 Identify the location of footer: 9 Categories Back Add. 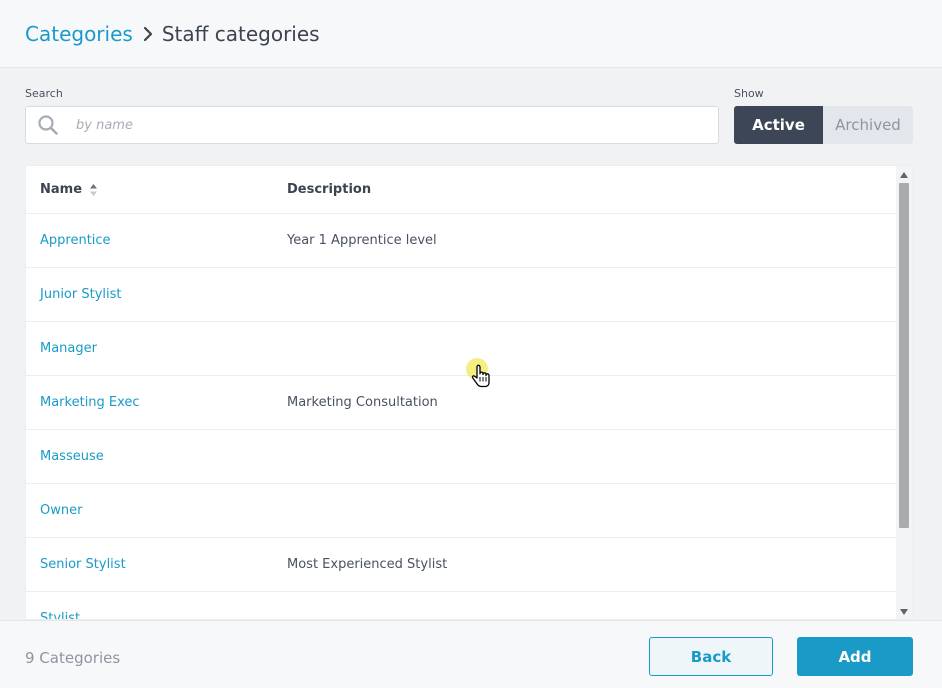
(471, 654).